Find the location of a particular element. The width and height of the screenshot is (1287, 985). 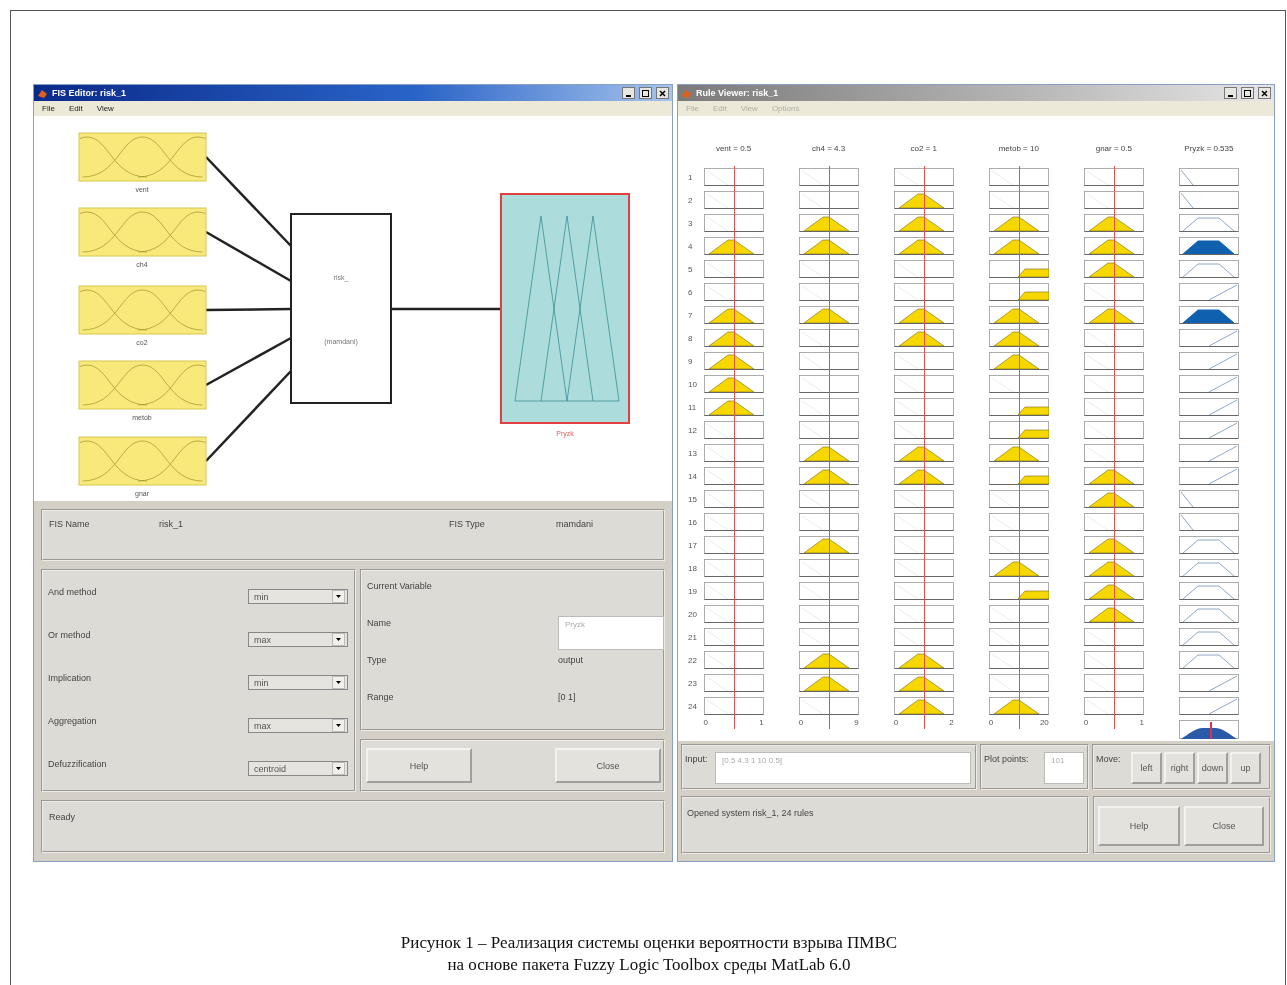

menu-item: File is located at coordinates (48, 108).